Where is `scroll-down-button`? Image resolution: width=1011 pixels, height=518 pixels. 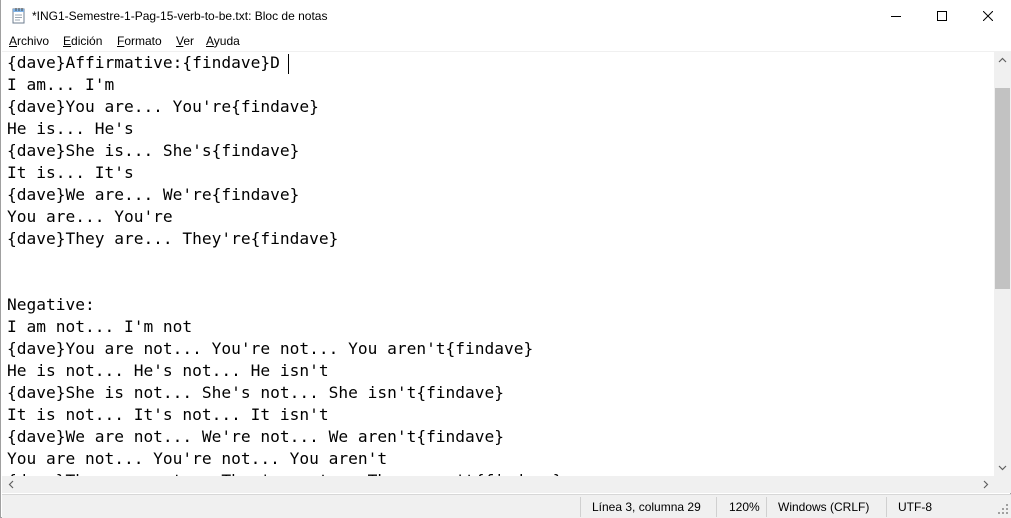
scroll-down-button is located at coordinates (1002, 467).